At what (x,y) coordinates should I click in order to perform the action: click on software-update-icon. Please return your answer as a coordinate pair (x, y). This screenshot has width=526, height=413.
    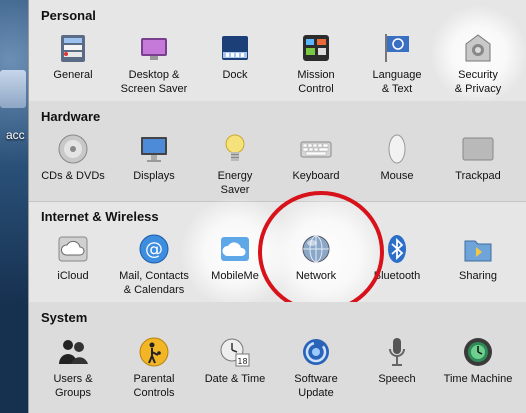
    Looking at the image, I should click on (316, 352).